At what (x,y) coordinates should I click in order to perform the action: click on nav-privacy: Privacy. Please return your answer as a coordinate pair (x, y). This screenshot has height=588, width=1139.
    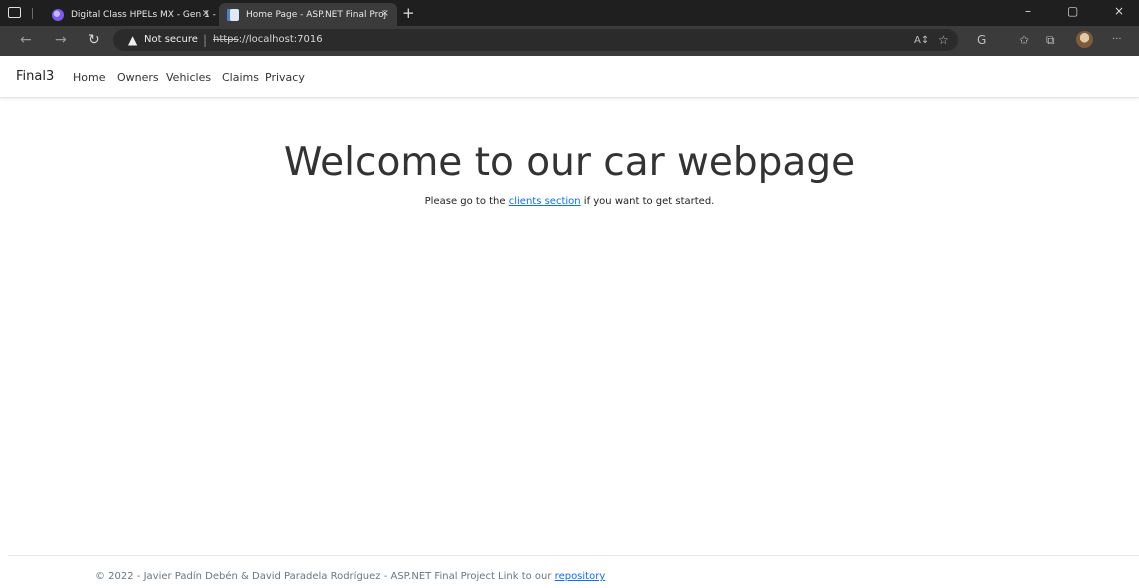
    Looking at the image, I should click on (285, 77).